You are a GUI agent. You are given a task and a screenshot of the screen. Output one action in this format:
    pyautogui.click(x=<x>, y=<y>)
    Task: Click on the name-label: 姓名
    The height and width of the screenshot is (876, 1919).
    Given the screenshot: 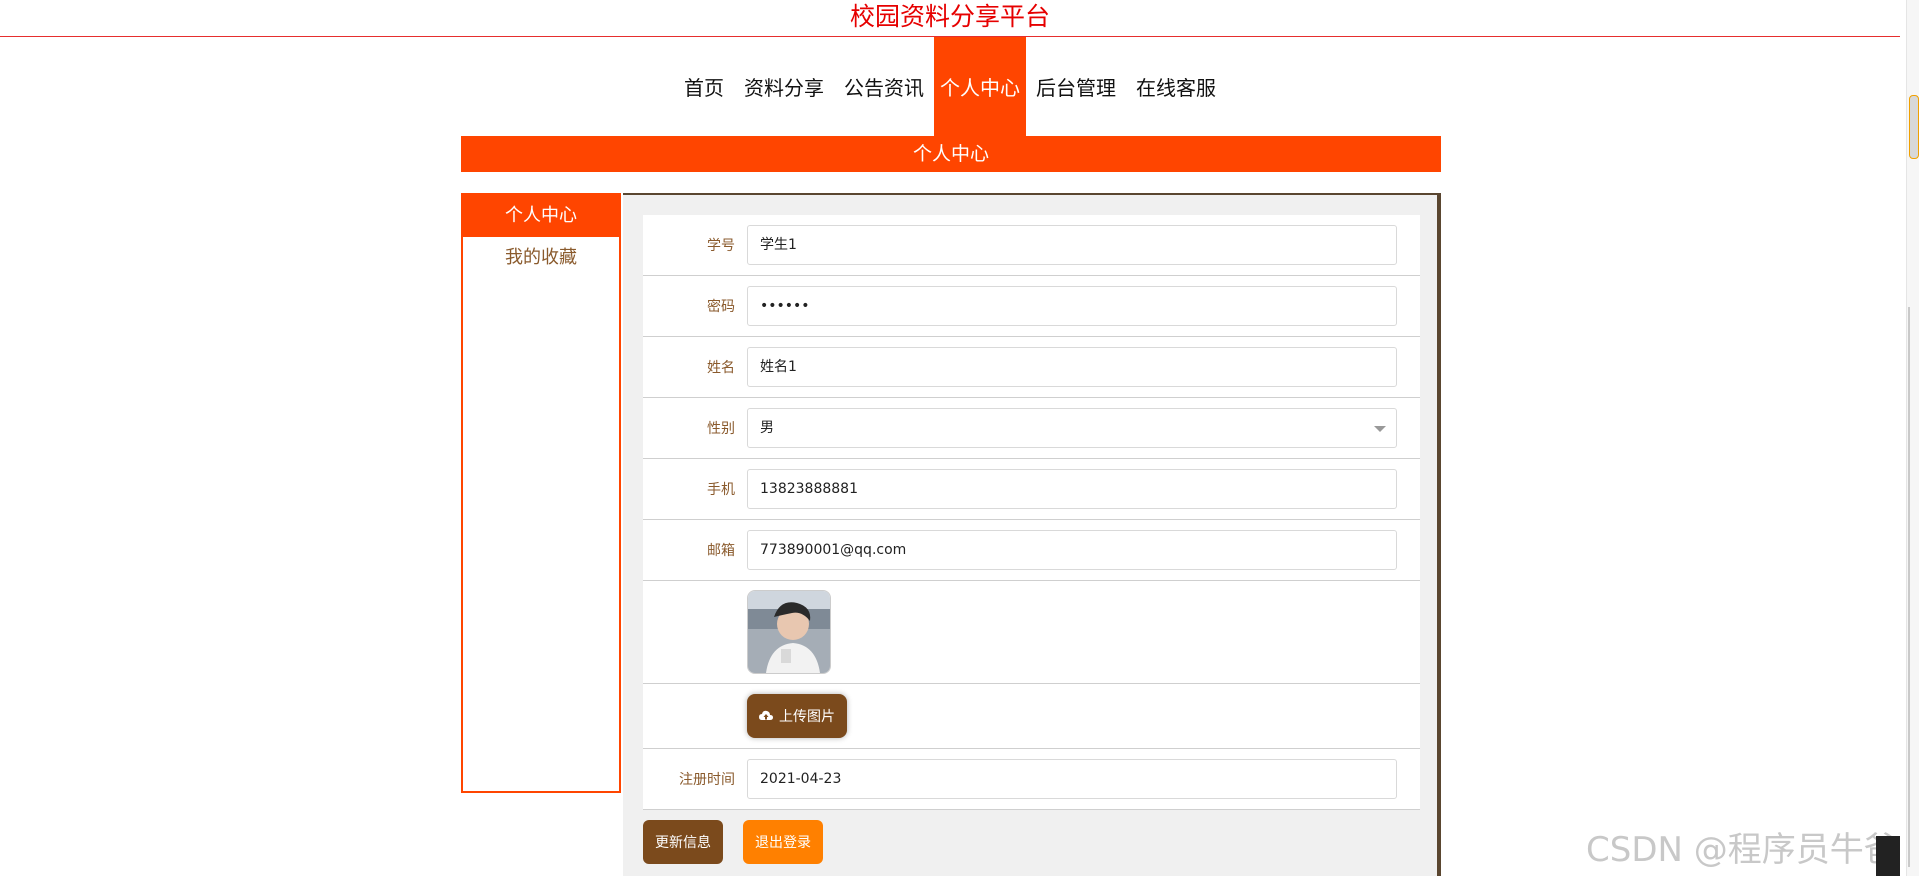 What is the action you would take?
    pyautogui.click(x=721, y=368)
    